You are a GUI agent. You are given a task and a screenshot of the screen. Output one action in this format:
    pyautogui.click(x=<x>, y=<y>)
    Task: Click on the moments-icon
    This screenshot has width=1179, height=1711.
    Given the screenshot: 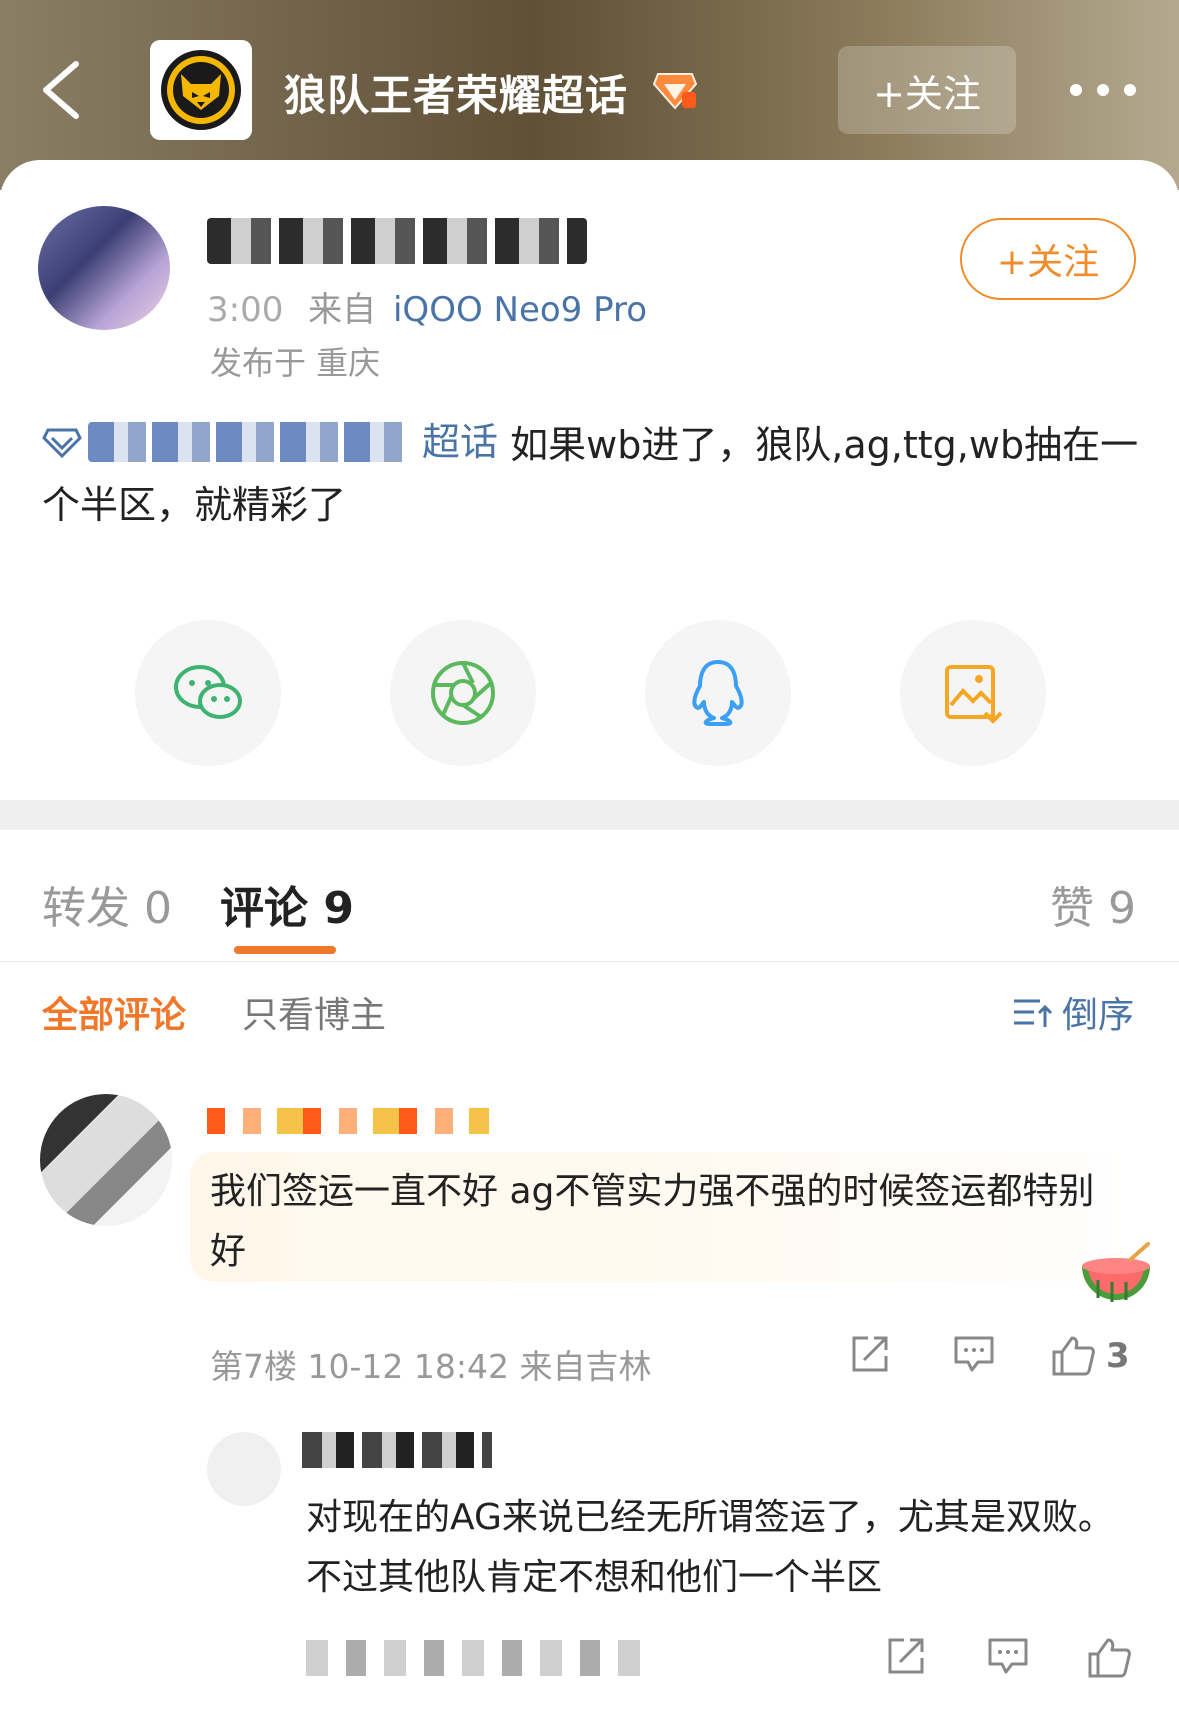 What is the action you would take?
    pyautogui.click(x=463, y=693)
    